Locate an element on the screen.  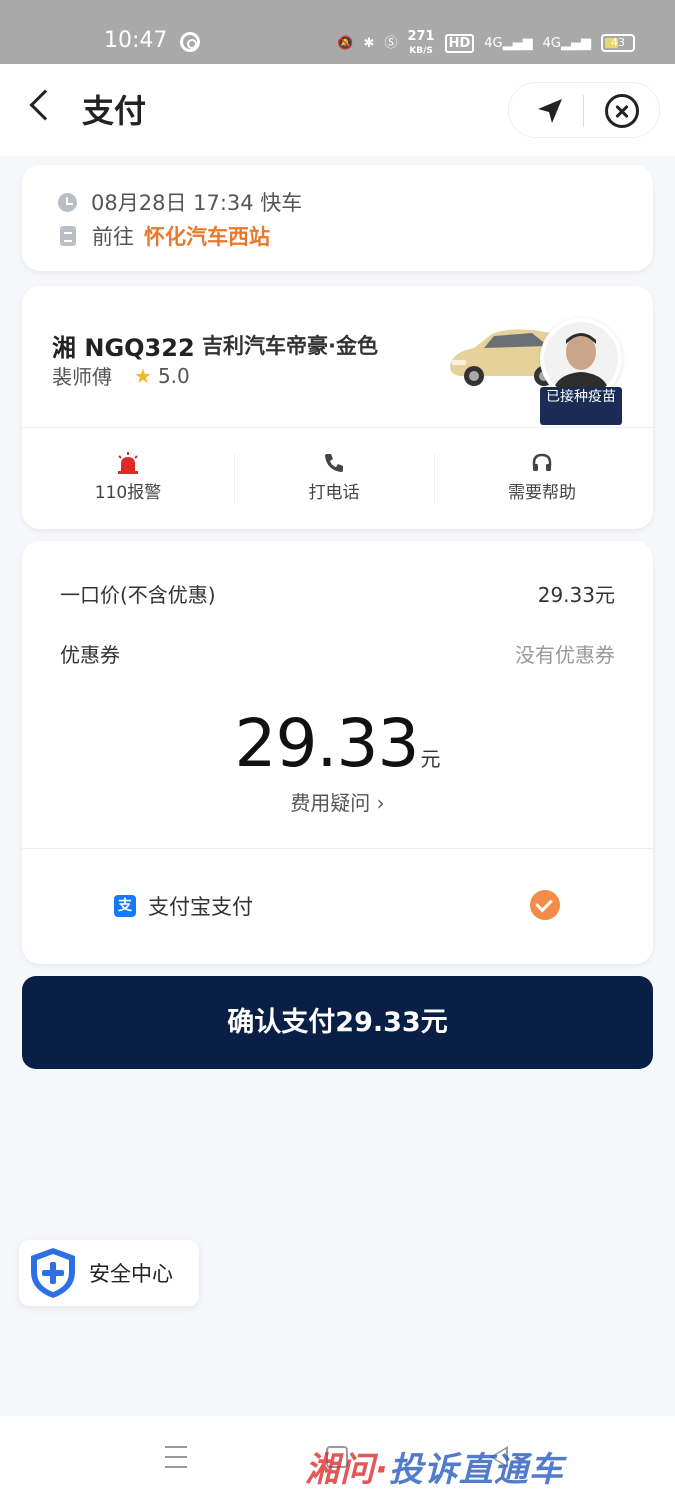
watermark: 湘问·投诉直通车 is located at coordinates (434, 1466).